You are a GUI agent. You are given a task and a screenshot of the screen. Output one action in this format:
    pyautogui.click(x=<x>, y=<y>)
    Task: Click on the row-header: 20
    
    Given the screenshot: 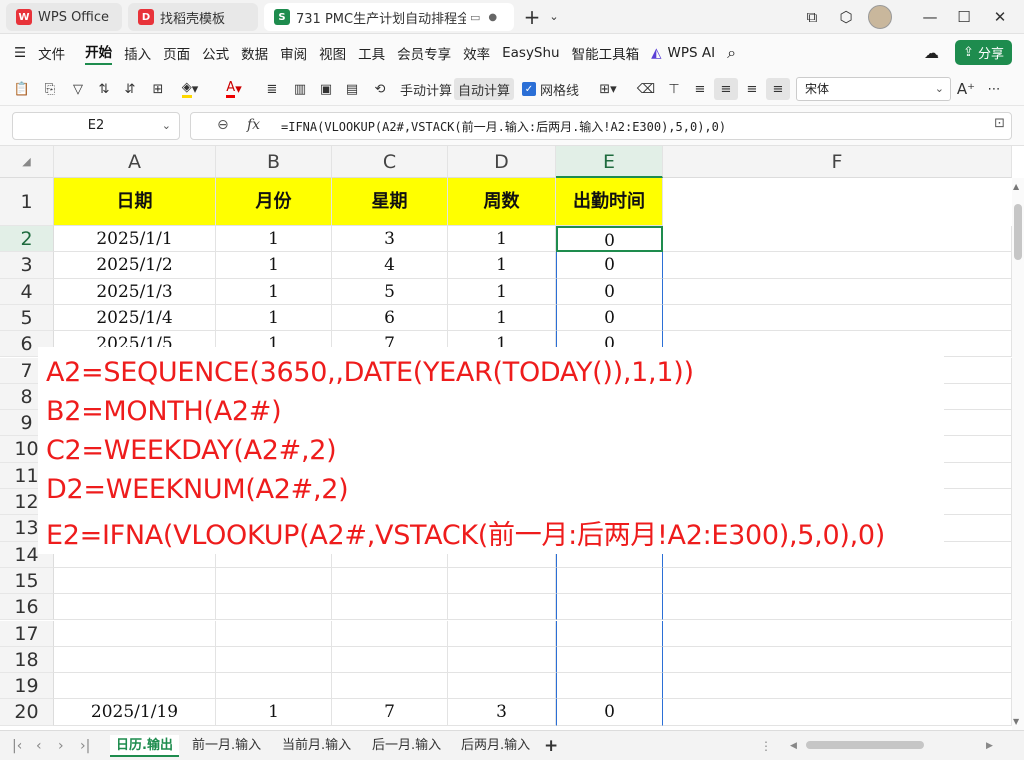 What is the action you would take?
    pyautogui.click(x=27, y=712)
    